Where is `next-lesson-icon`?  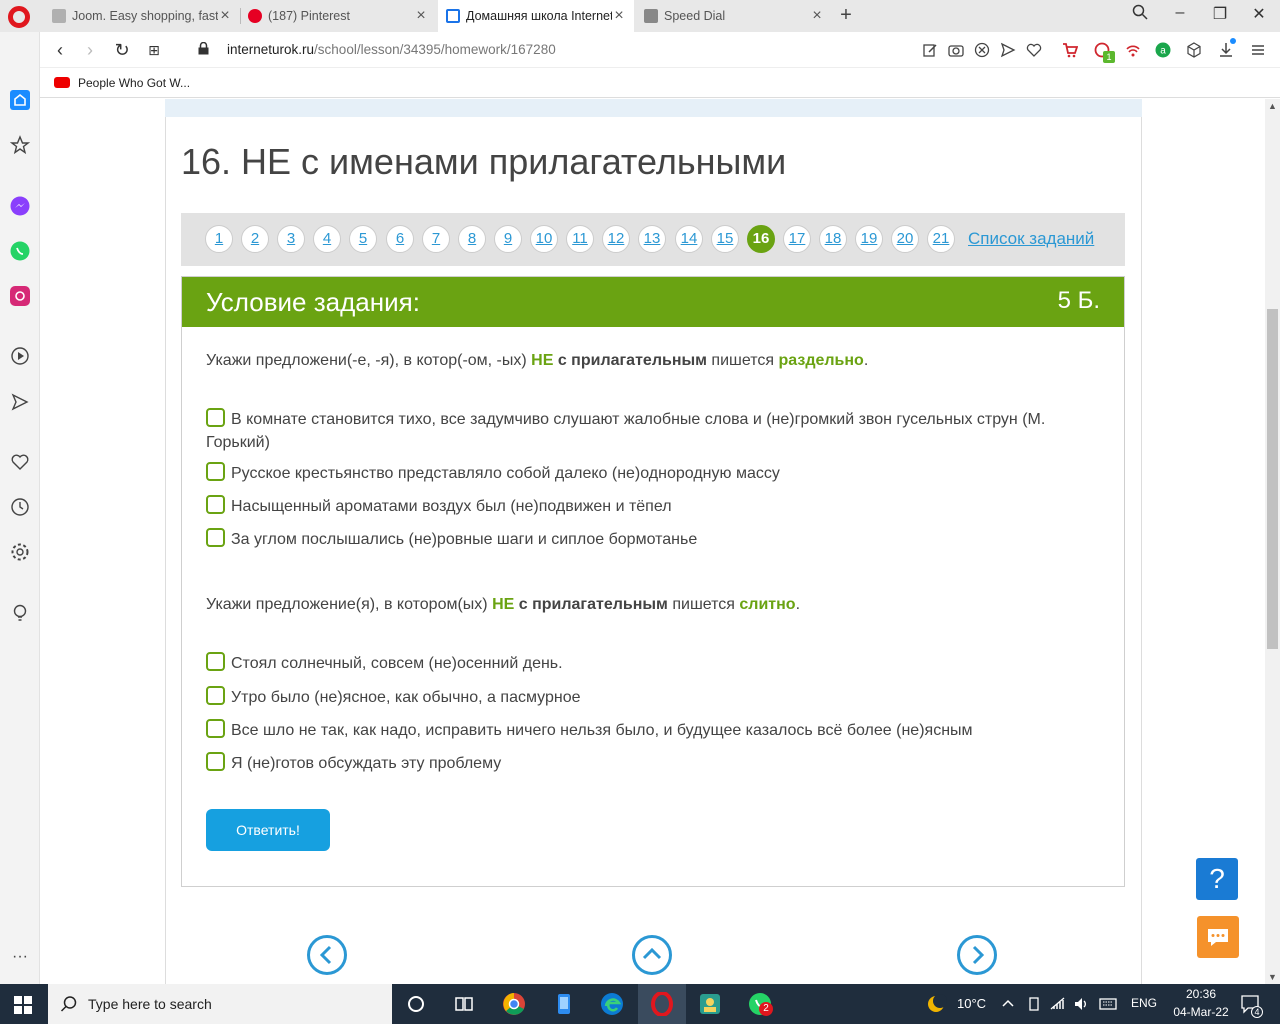 next-lesson-icon is located at coordinates (977, 955).